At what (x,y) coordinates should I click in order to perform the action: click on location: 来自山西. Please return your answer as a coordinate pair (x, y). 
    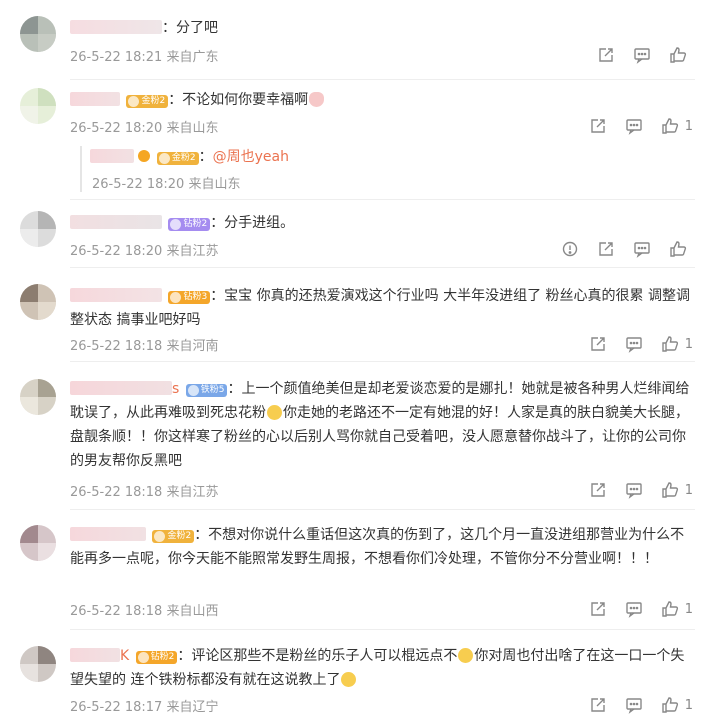
    Looking at the image, I should click on (192, 611).